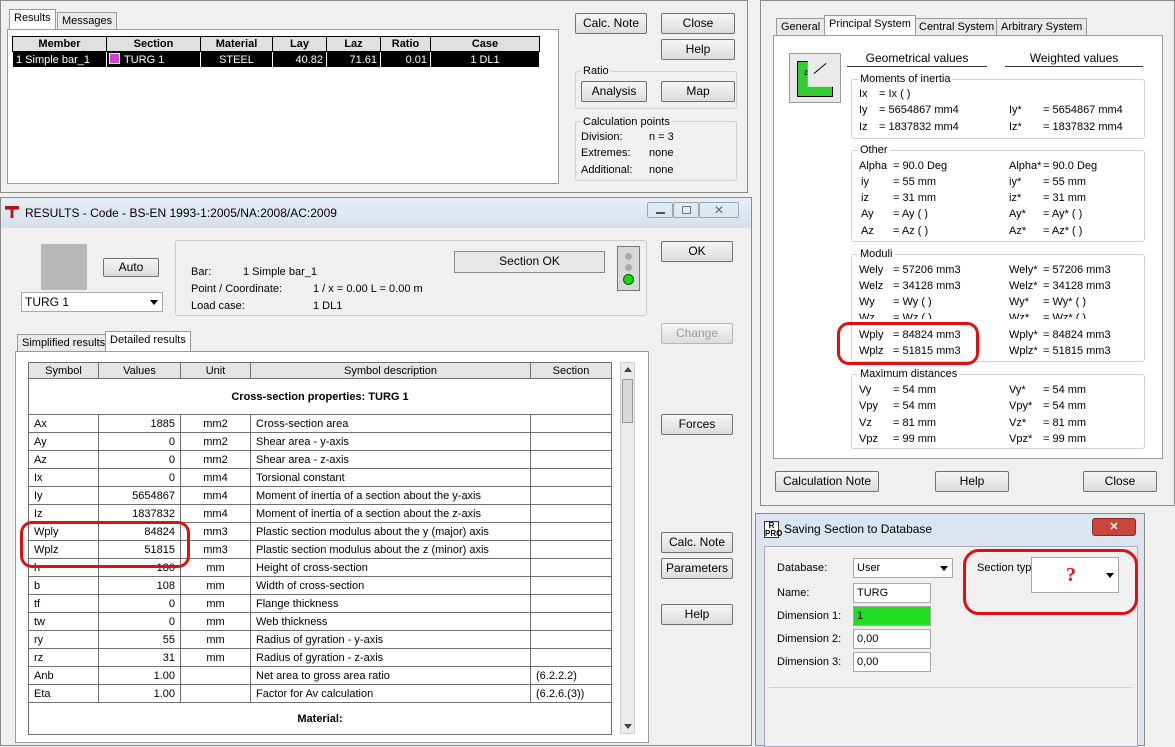 Image resolution: width=1175 pixels, height=747 pixels. What do you see at coordinates (390, 459) in the screenshot?
I see `cell-description: Shear area - z-axis` at bounding box center [390, 459].